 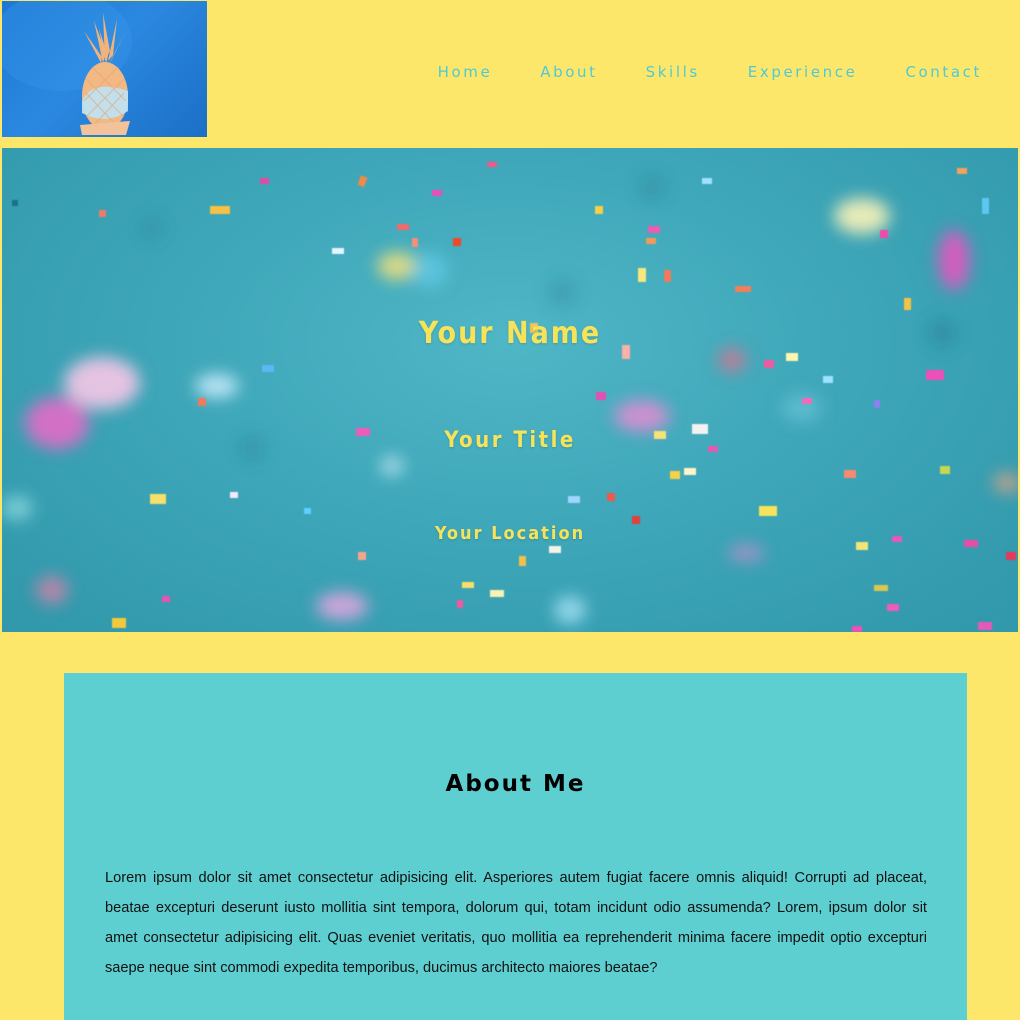 I want to click on hero-location: Your Location, so click(x=510, y=533).